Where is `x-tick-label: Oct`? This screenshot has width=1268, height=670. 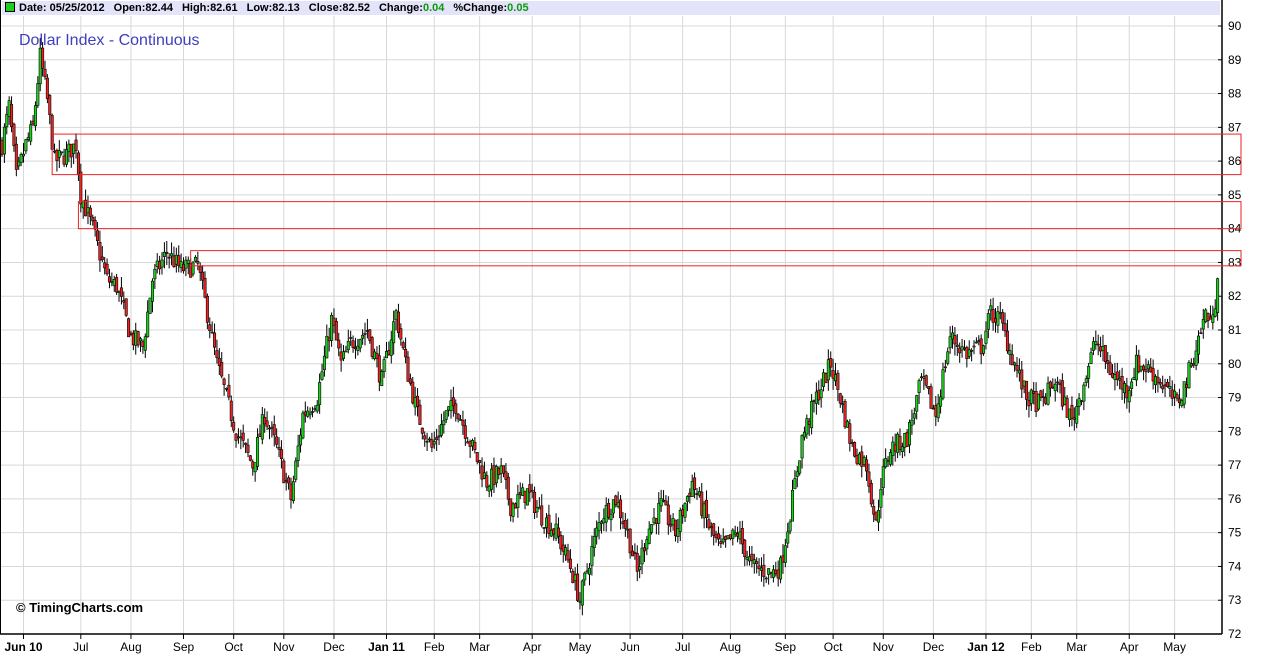 x-tick-label: Oct is located at coordinates (233, 647).